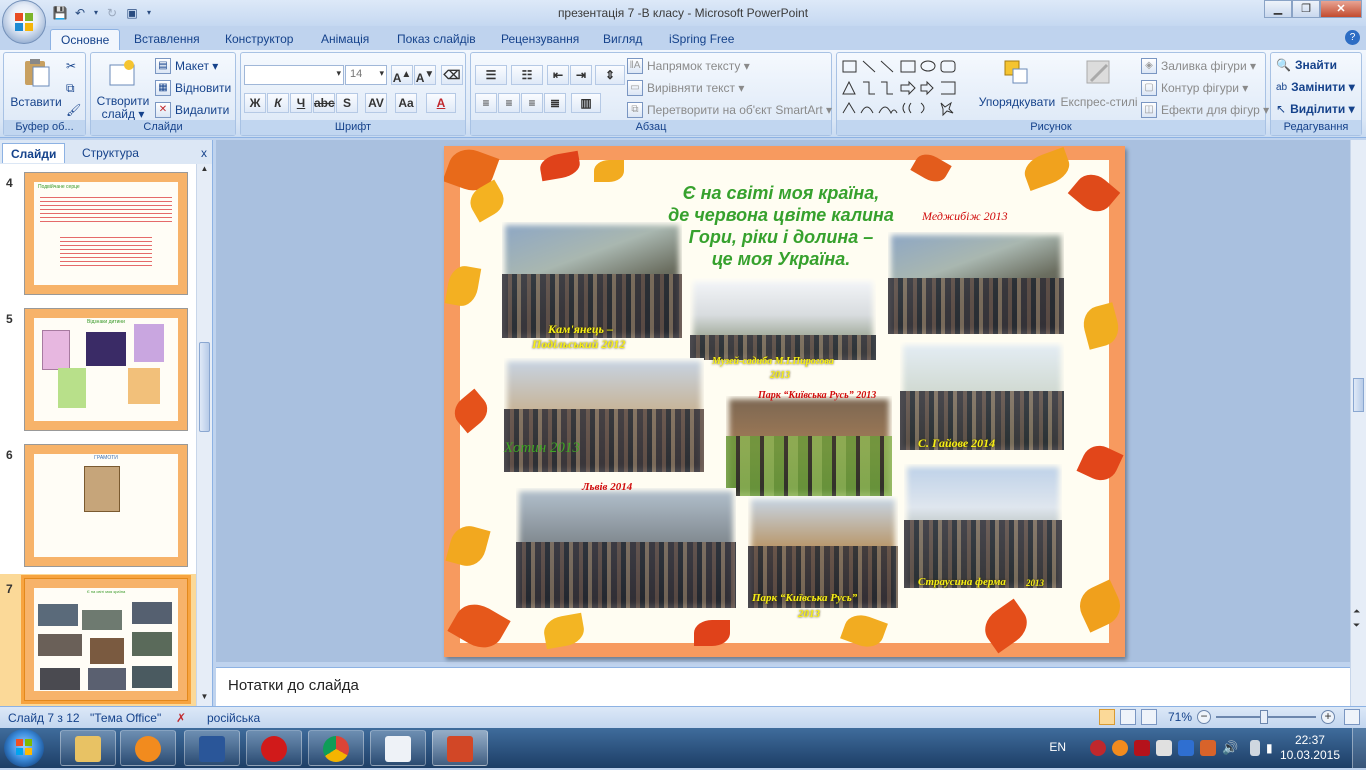  I want to click on scroll-up-icon: ▲, so click(204, 171).